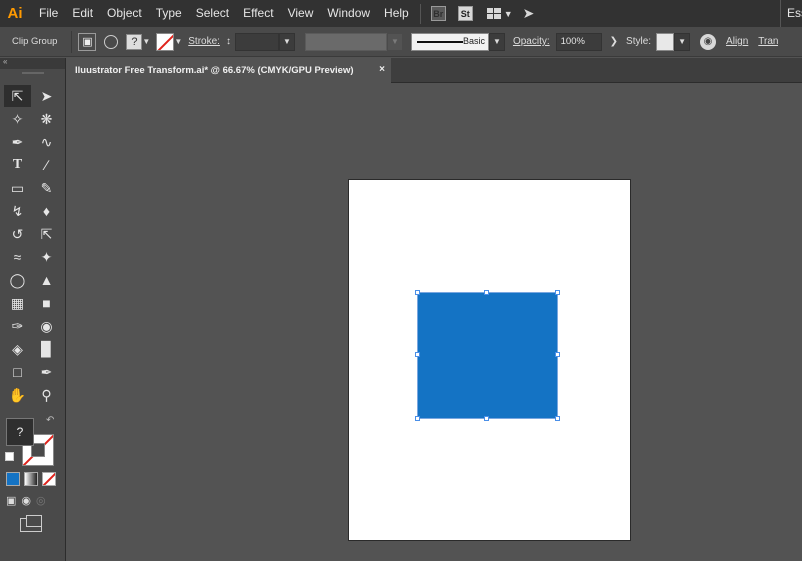  I want to click on scale-tool-icon: ⇱, so click(46, 234).